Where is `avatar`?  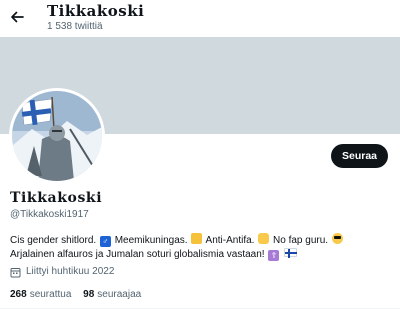 avatar is located at coordinates (57, 136).